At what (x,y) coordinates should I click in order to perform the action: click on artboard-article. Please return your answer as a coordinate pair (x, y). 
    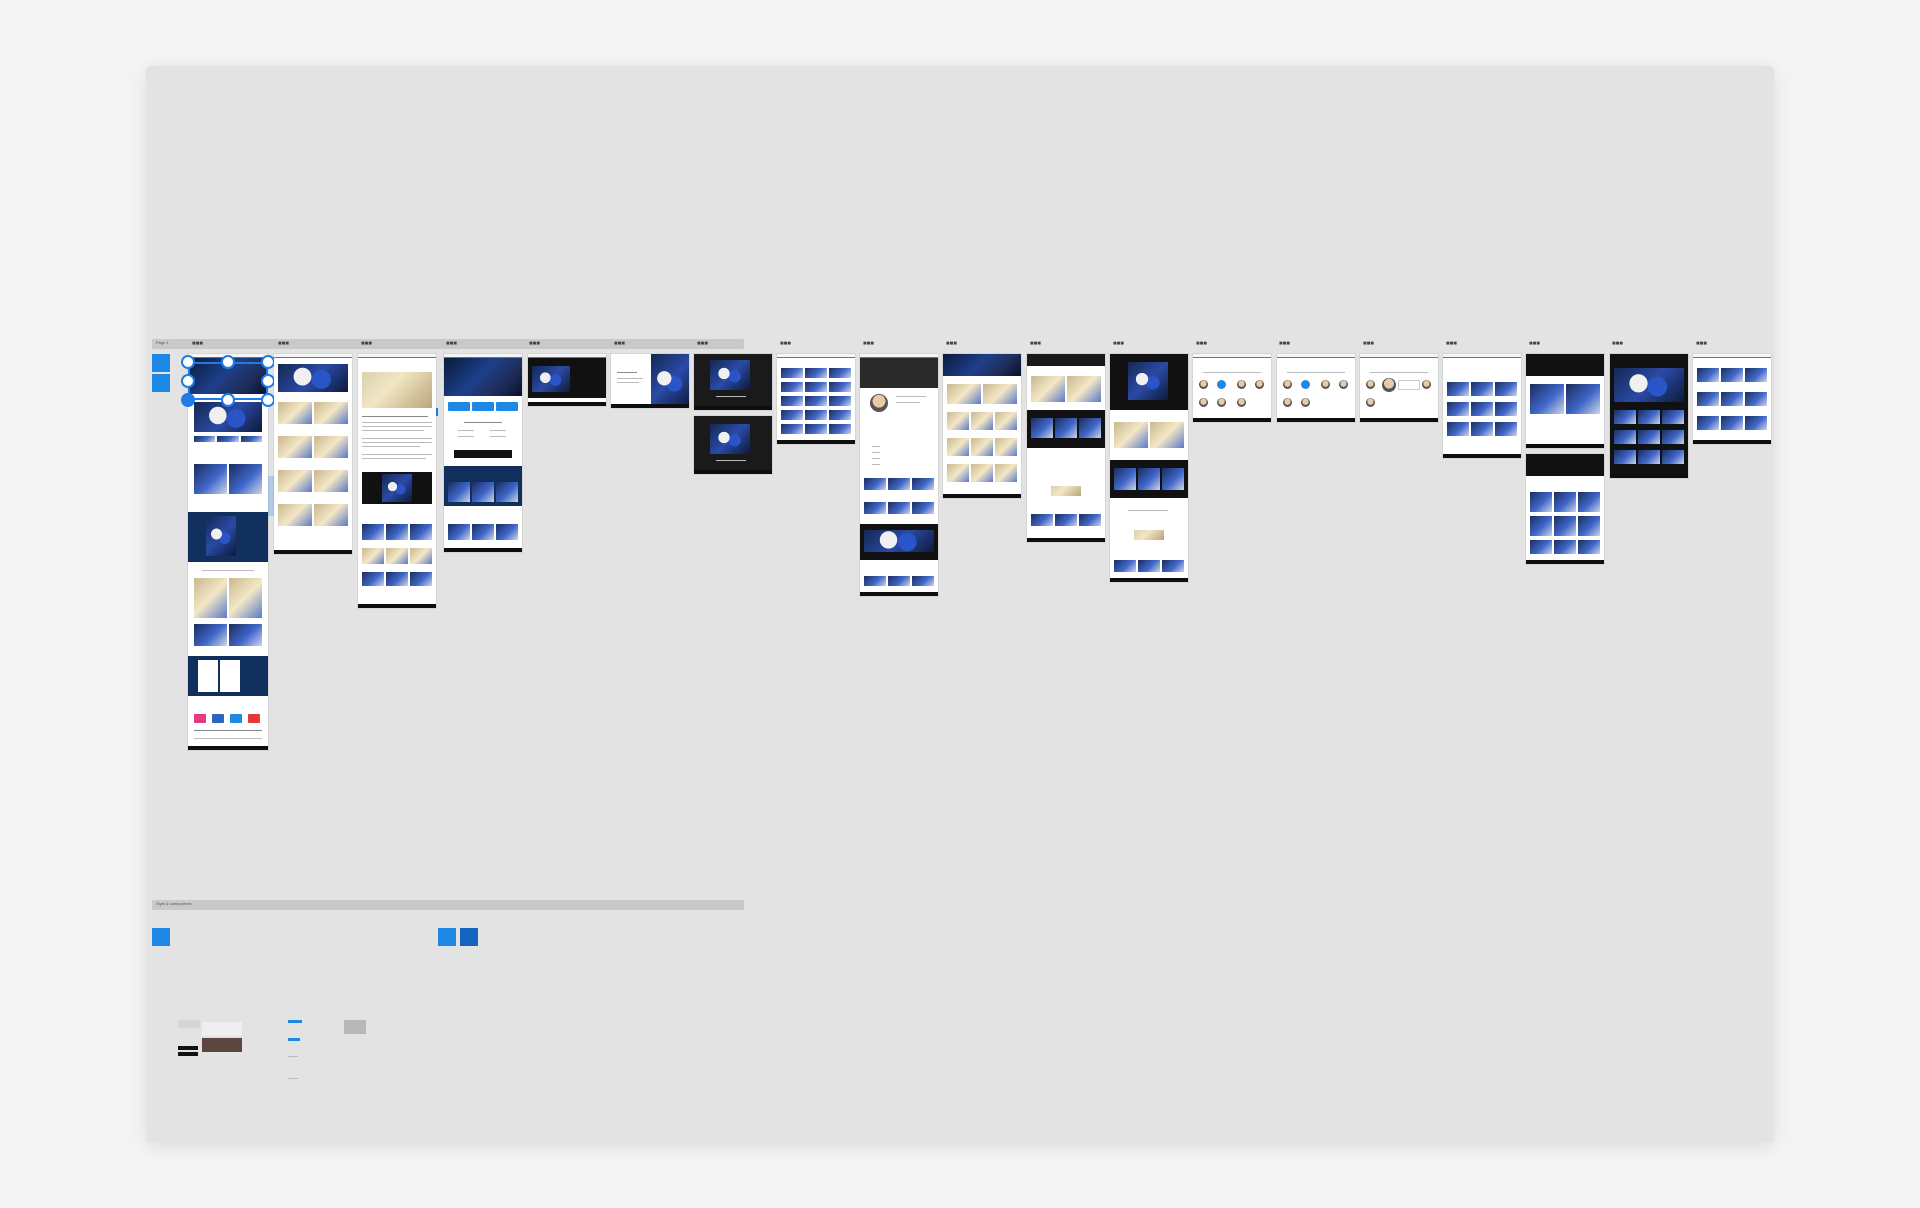
    Looking at the image, I should click on (397, 481).